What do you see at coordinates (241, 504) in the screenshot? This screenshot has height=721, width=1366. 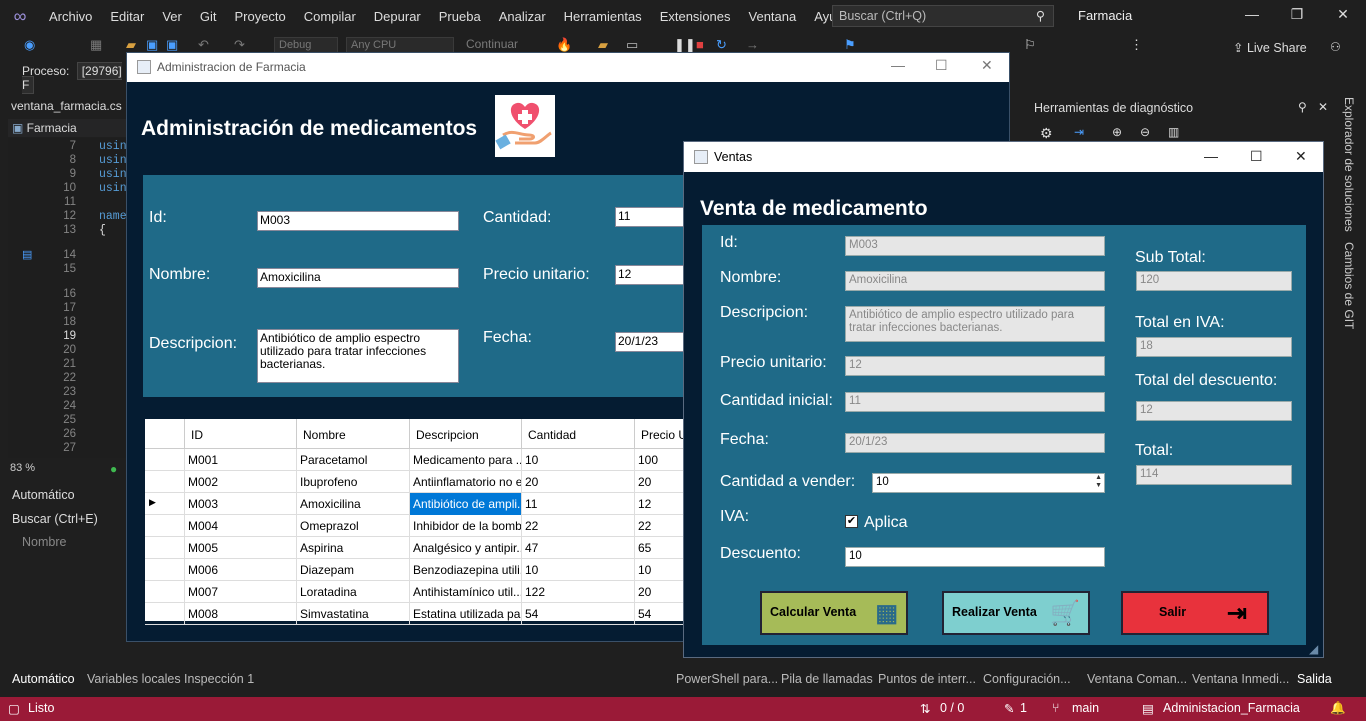 I see `table-cell: M003` at bounding box center [241, 504].